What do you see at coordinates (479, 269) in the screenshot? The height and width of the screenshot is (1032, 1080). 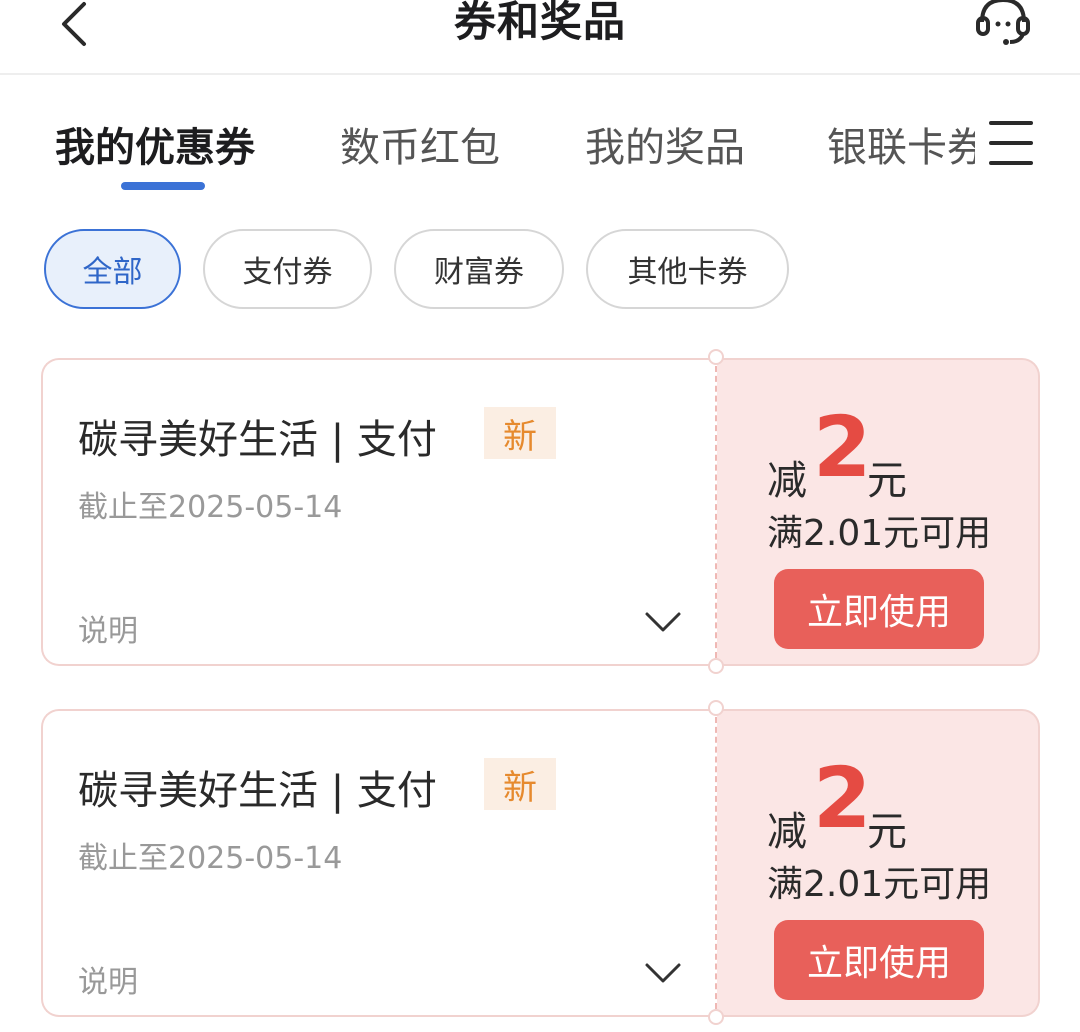 I see `filter-wealth-coupons: 财富券` at bounding box center [479, 269].